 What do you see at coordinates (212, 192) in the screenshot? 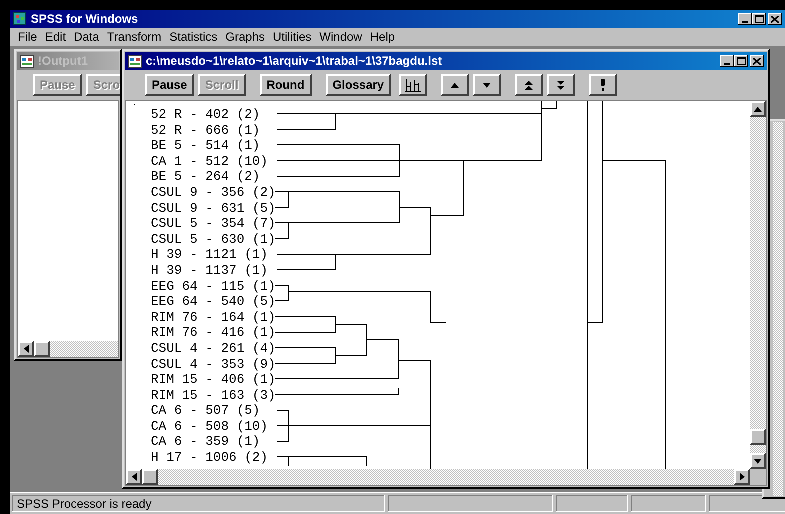
I see `cluster-label: CSUL 9 - 356 (2)` at bounding box center [212, 192].